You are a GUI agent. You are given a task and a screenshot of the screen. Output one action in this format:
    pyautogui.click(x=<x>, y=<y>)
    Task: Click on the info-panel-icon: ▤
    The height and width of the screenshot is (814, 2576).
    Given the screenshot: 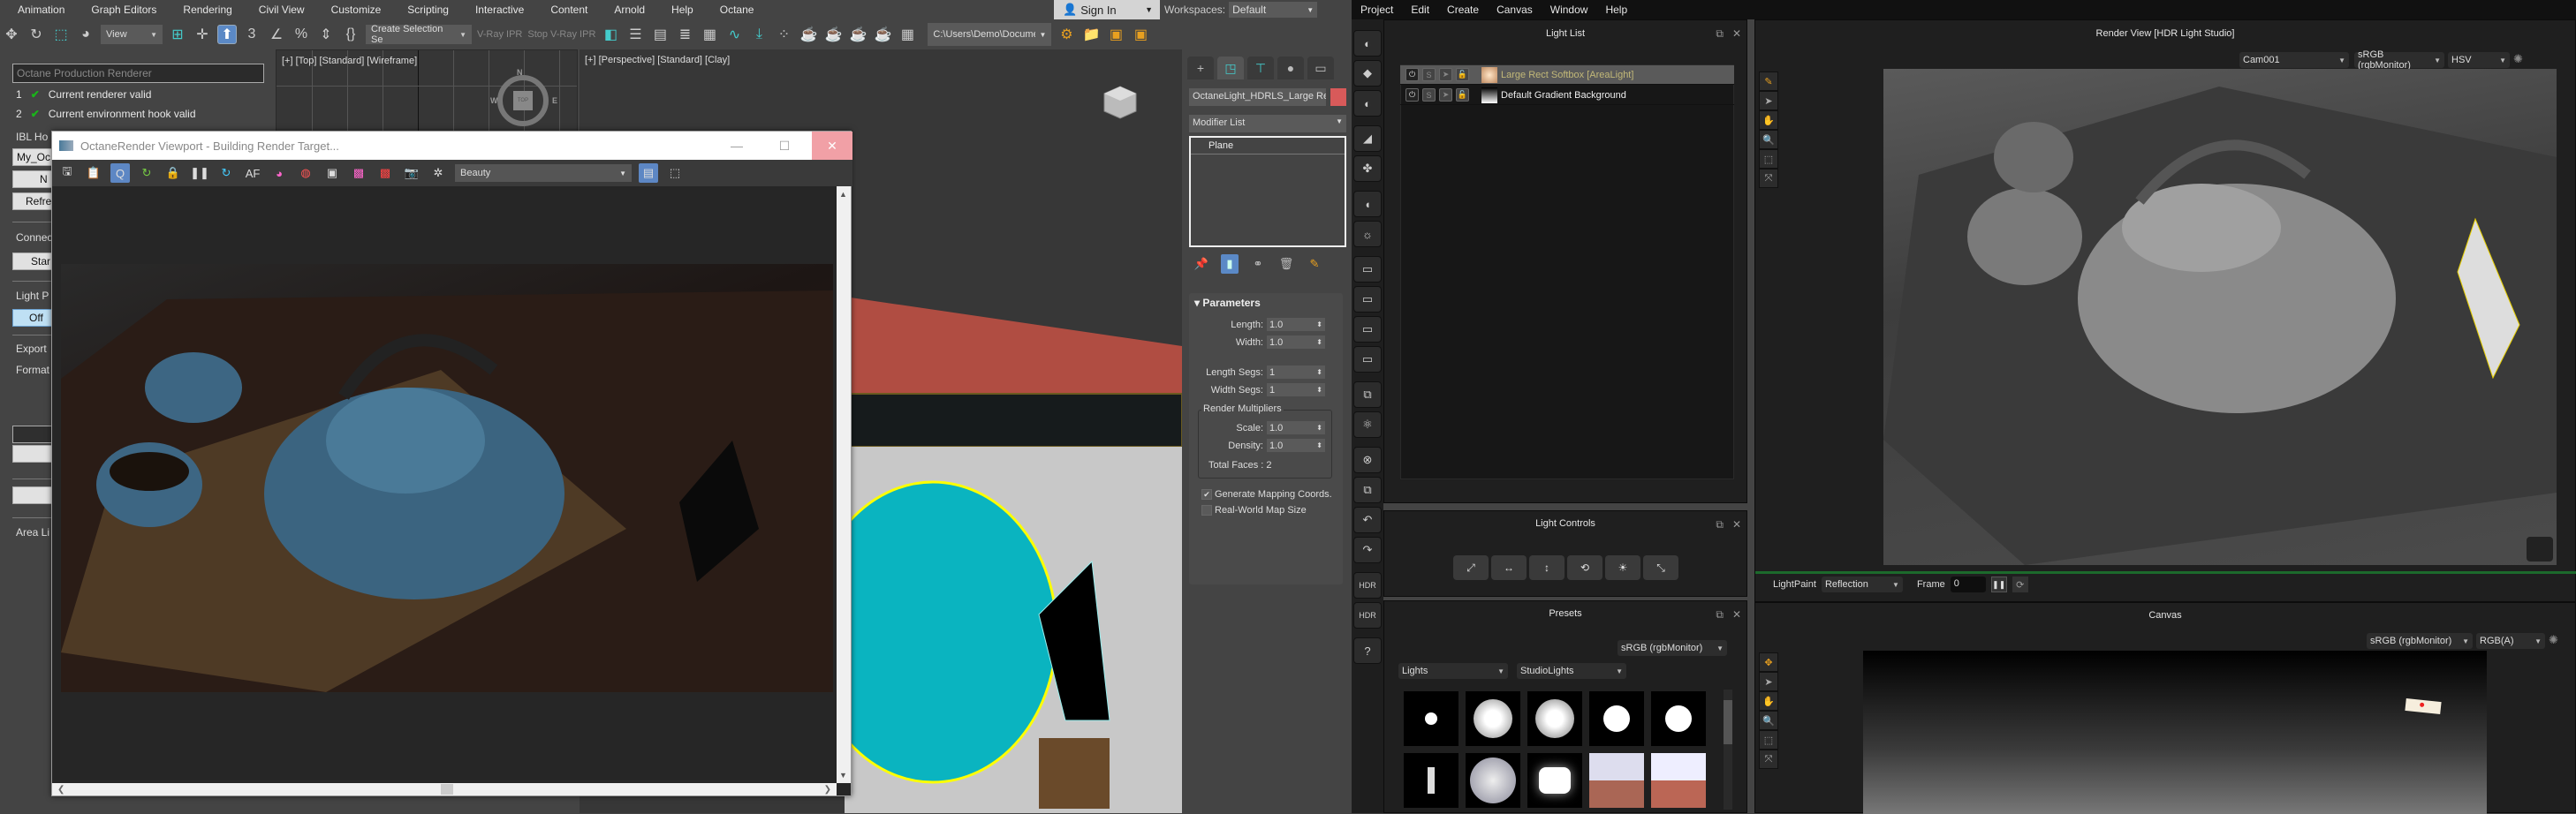 What is the action you would take?
    pyautogui.click(x=649, y=173)
    